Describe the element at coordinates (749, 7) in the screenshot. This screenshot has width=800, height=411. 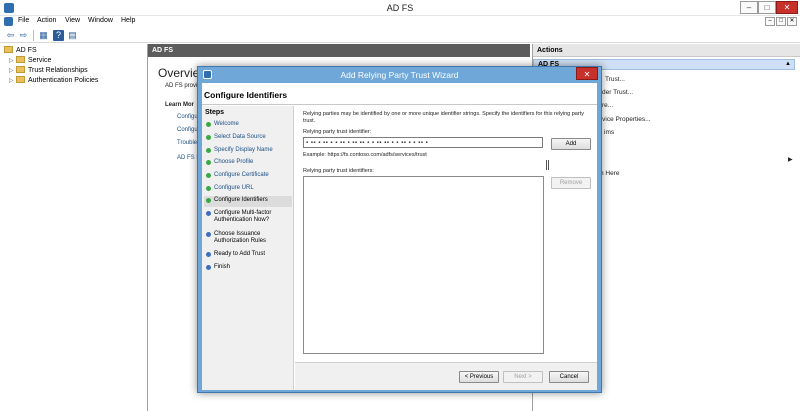
I see `minimize-button: ‒` at that location.